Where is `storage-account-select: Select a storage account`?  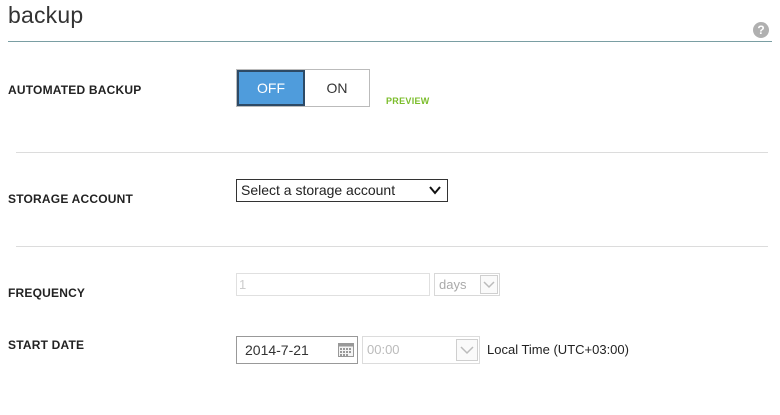 storage-account-select: Select a storage account is located at coordinates (342, 190).